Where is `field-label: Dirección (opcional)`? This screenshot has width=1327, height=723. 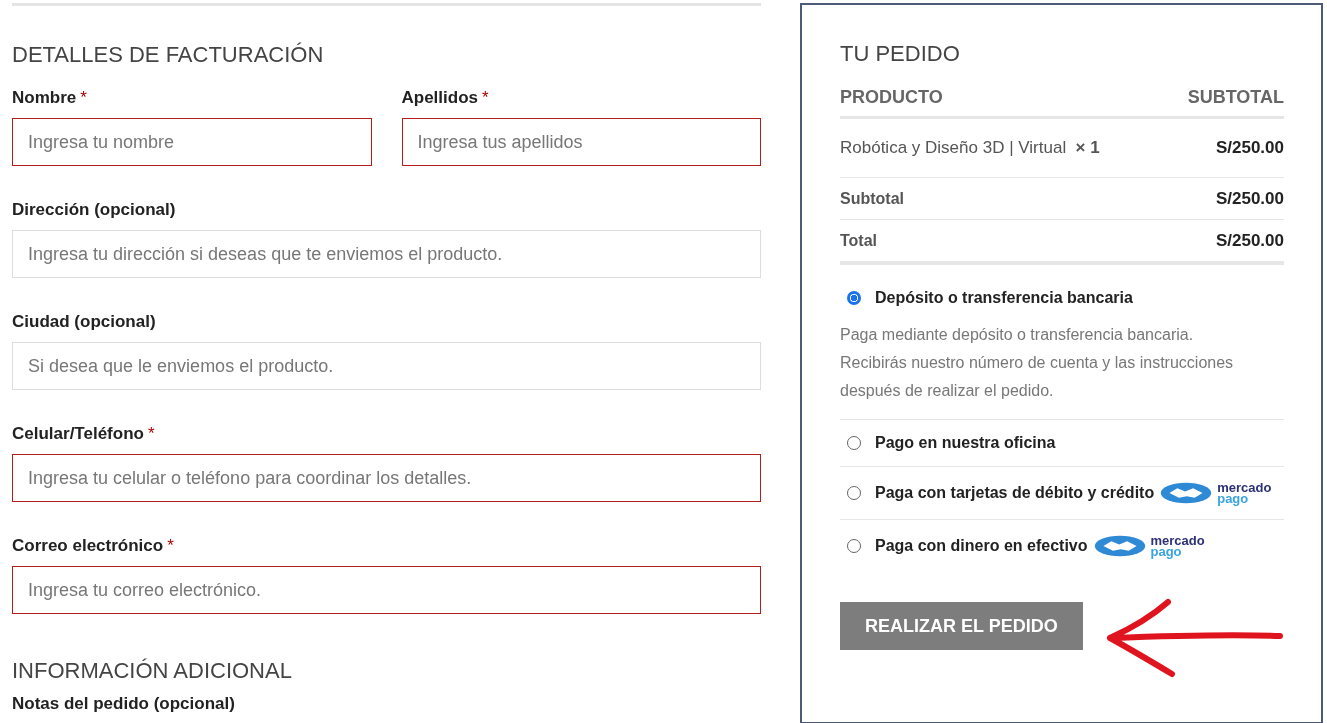
field-label: Dirección (opcional) is located at coordinates (94, 210).